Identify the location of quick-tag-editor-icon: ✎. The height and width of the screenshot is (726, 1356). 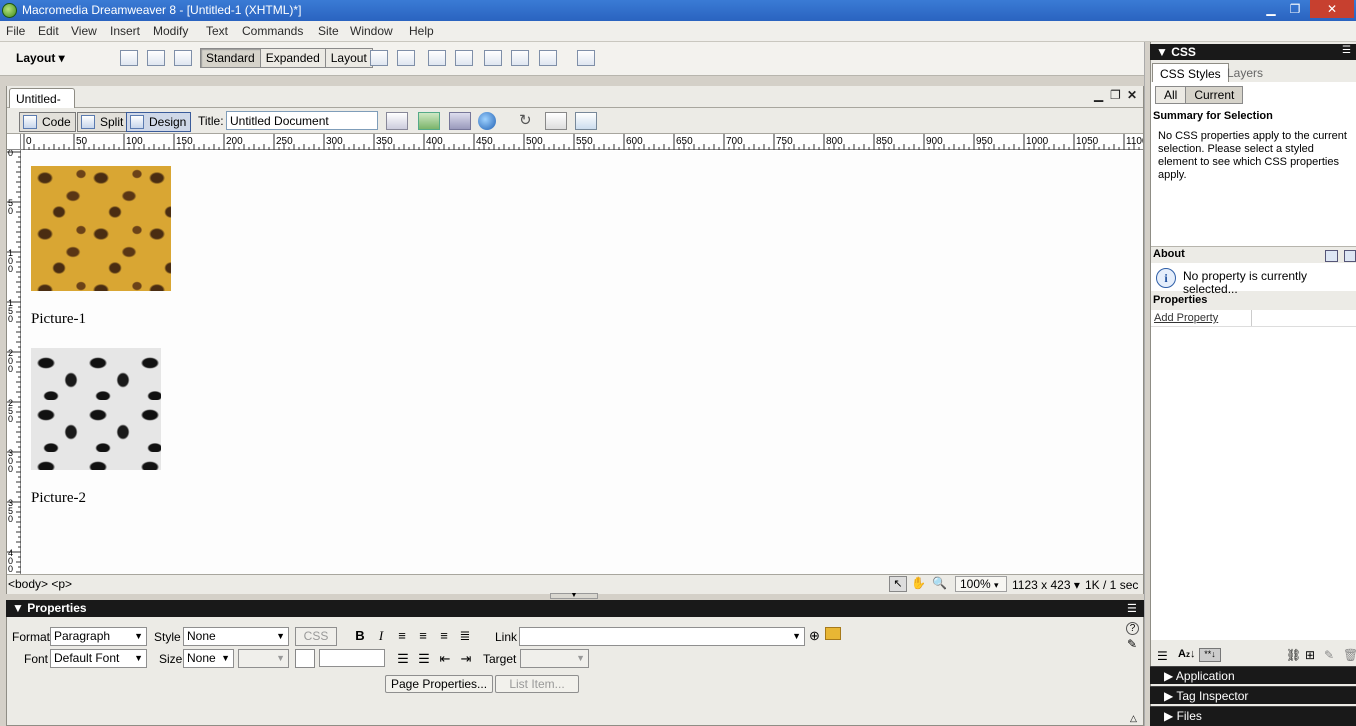
(1132, 644).